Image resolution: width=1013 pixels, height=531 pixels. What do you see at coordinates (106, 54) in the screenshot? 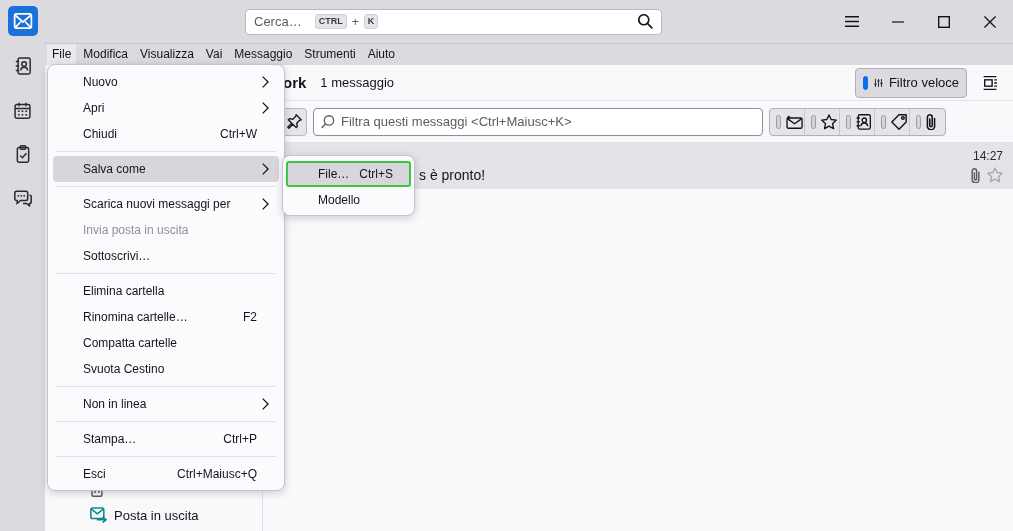
I see `menu-bar-item: Modifica` at bounding box center [106, 54].